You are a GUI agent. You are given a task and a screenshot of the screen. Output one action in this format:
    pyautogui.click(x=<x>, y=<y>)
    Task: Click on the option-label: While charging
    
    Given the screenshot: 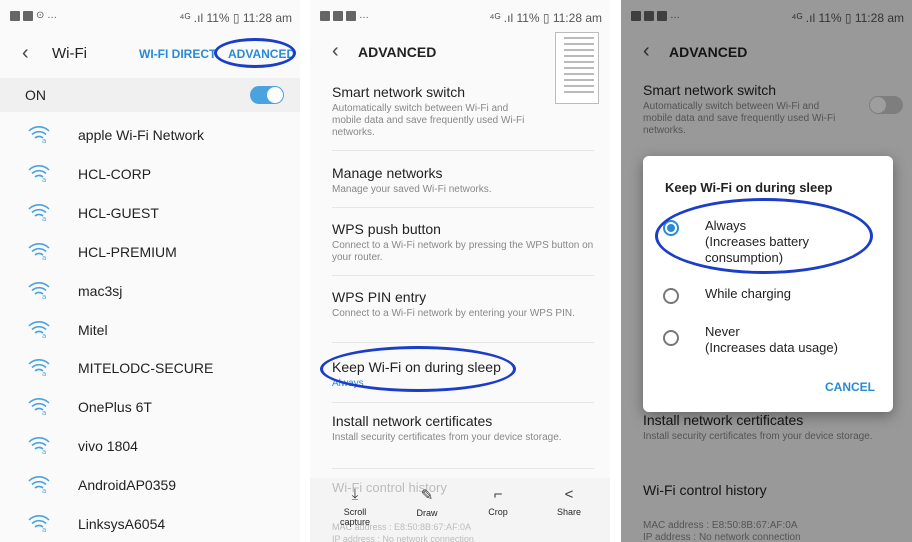 What is the action you would take?
    pyautogui.click(x=748, y=293)
    